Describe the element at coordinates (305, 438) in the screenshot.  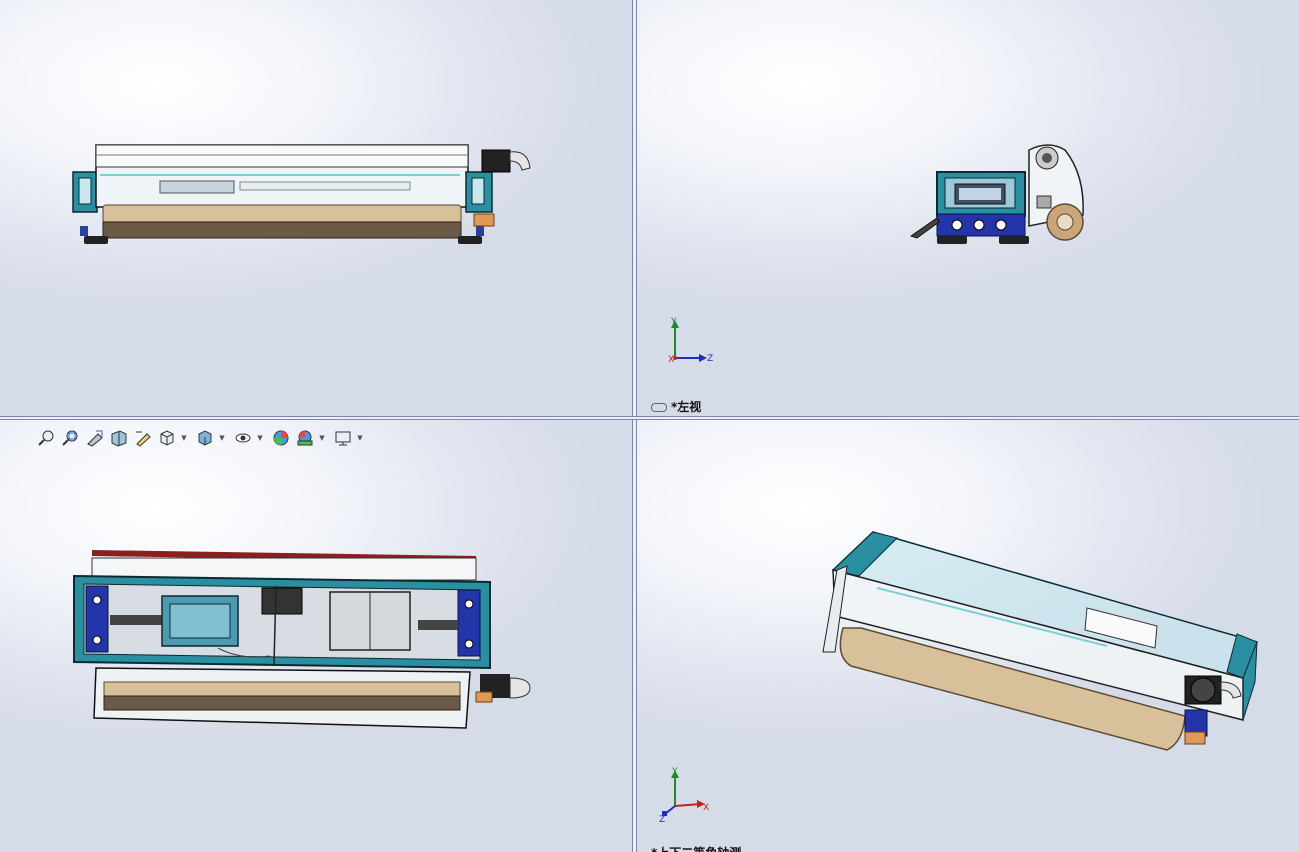
I see `apply-scene-icon` at that location.